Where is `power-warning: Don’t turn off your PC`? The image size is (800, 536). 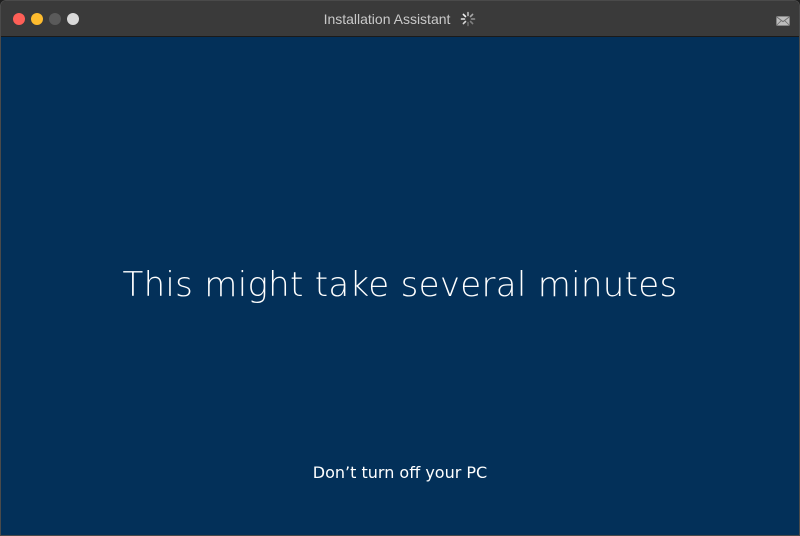
power-warning: Don’t turn off your PC is located at coordinates (400, 472).